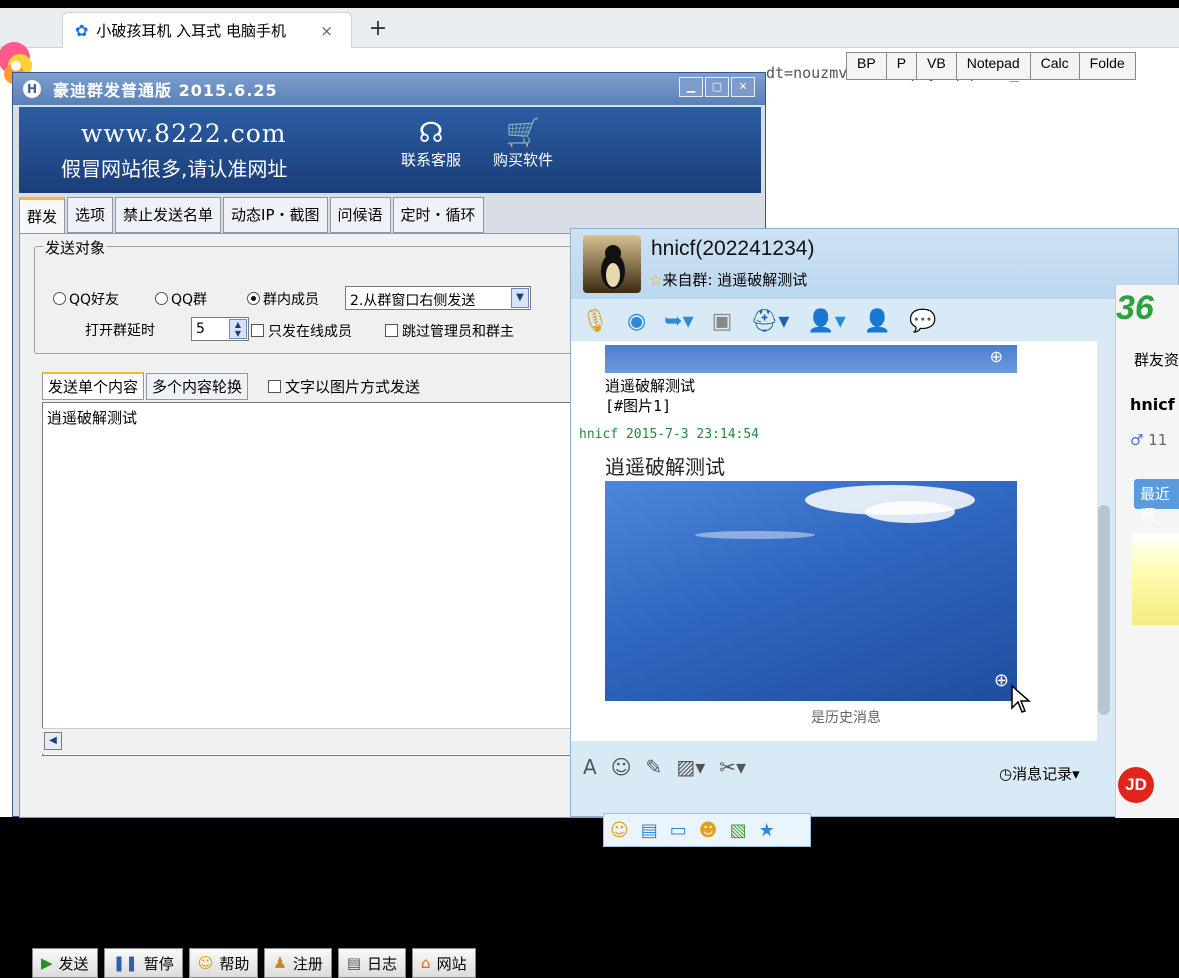  Describe the element at coordinates (636, 321) in the screenshot. I see `webcam-icon: ◉` at that location.